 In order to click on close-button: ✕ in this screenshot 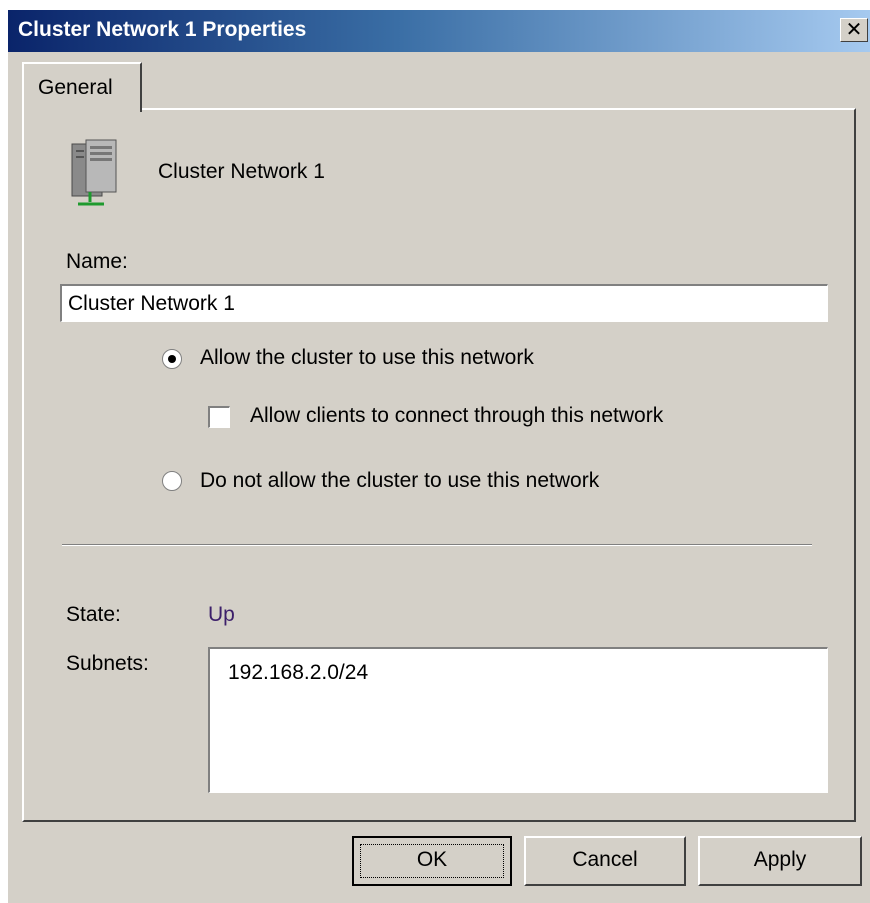, I will do `click(854, 30)`.